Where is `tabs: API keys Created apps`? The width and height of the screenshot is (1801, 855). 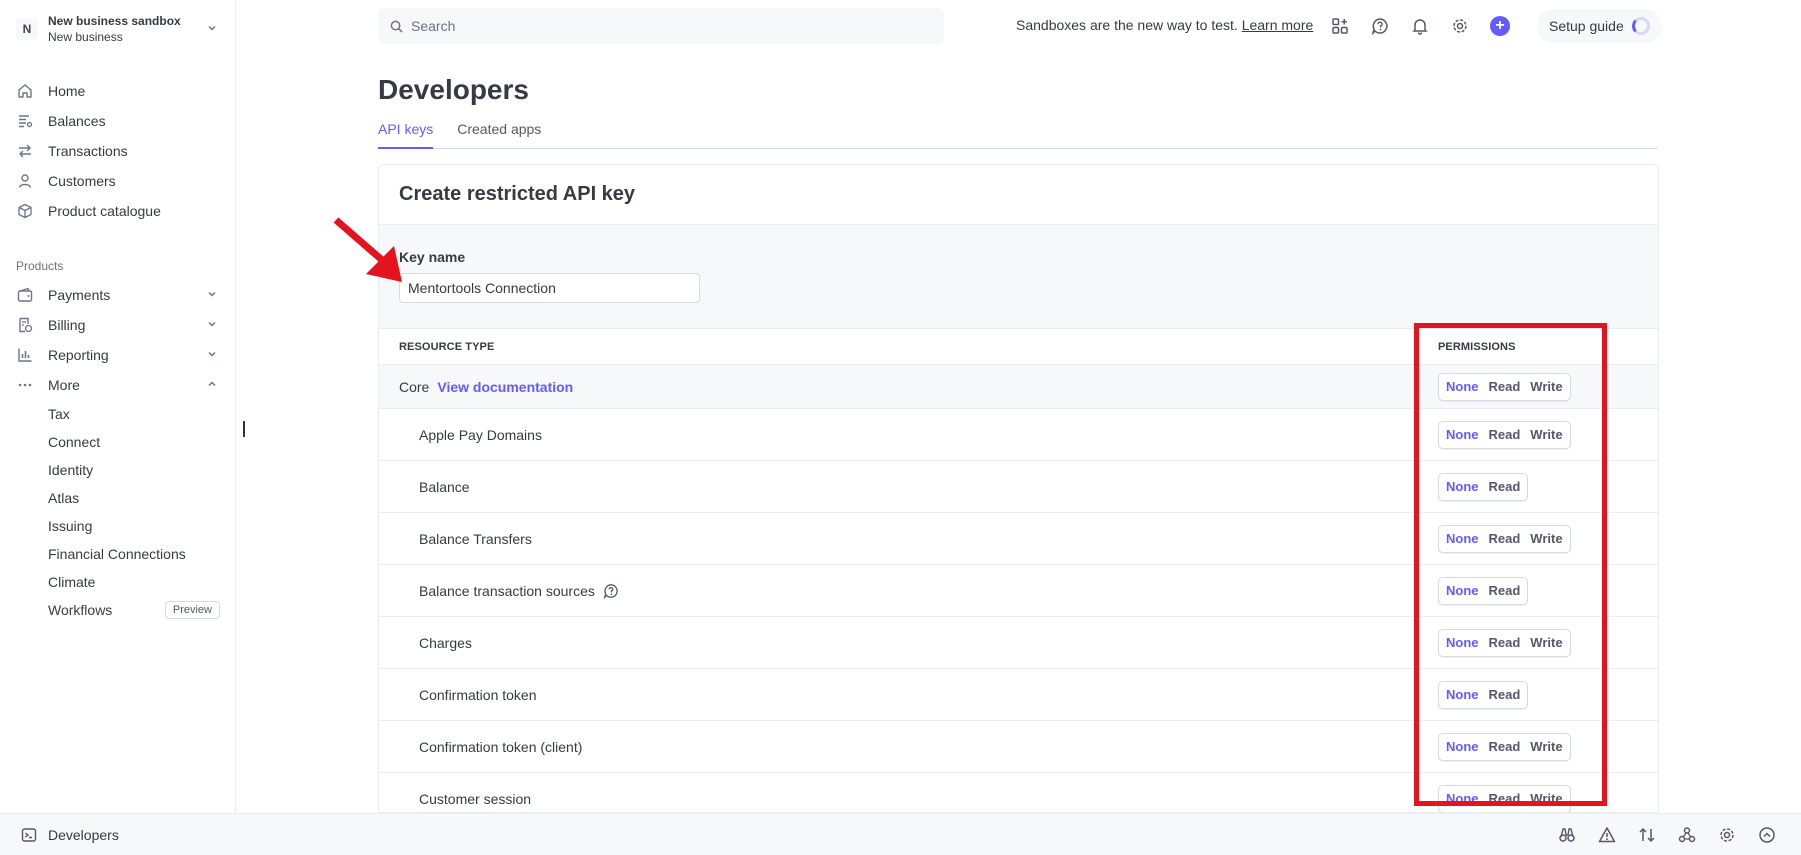 tabs: API keys Created apps is located at coordinates (1018, 135).